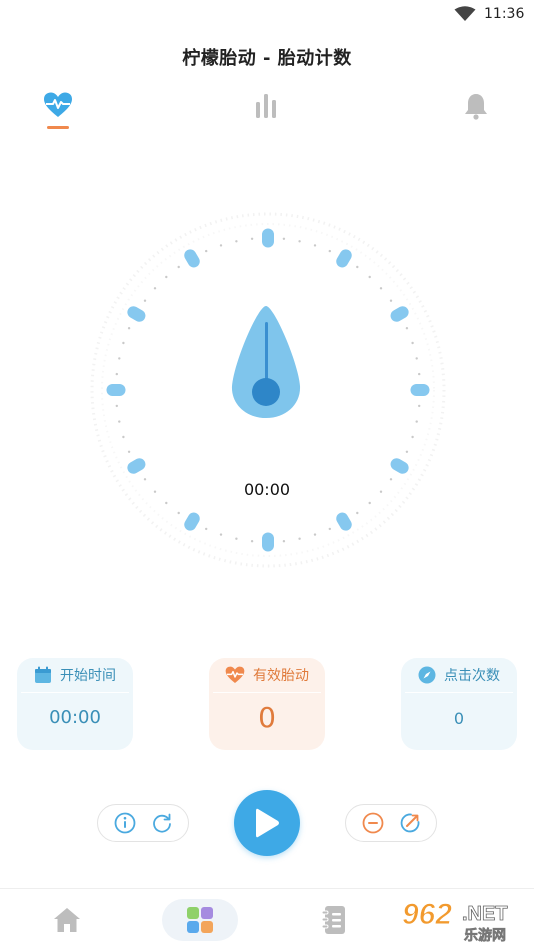 The width and height of the screenshot is (534, 949). I want to click on compass-icon, so click(427, 675).